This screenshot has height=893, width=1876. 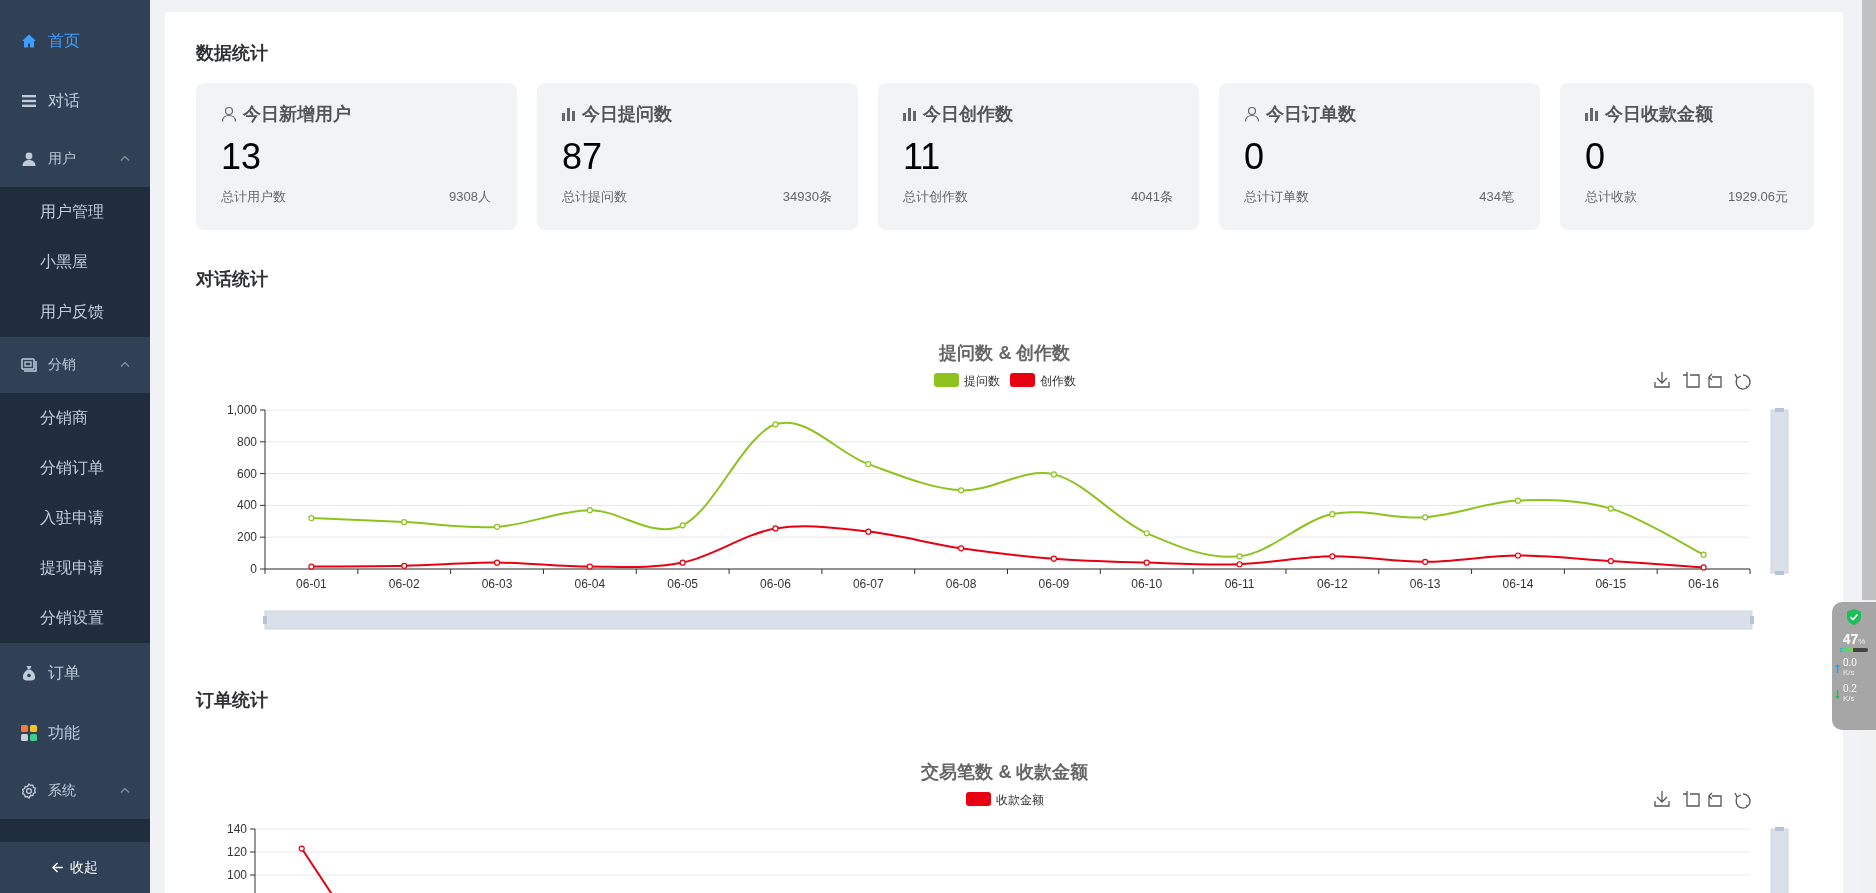 What do you see at coordinates (1311, 114) in the screenshot?
I see `card-title: 今日订单数` at bounding box center [1311, 114].